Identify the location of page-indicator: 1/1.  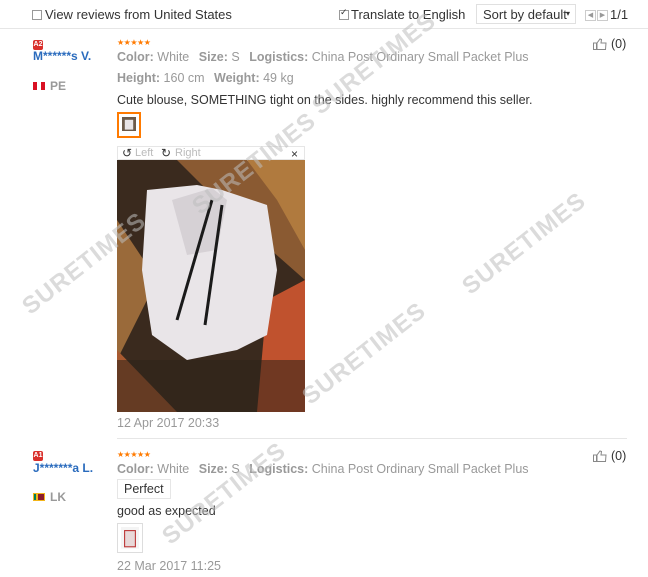
(619, 14).